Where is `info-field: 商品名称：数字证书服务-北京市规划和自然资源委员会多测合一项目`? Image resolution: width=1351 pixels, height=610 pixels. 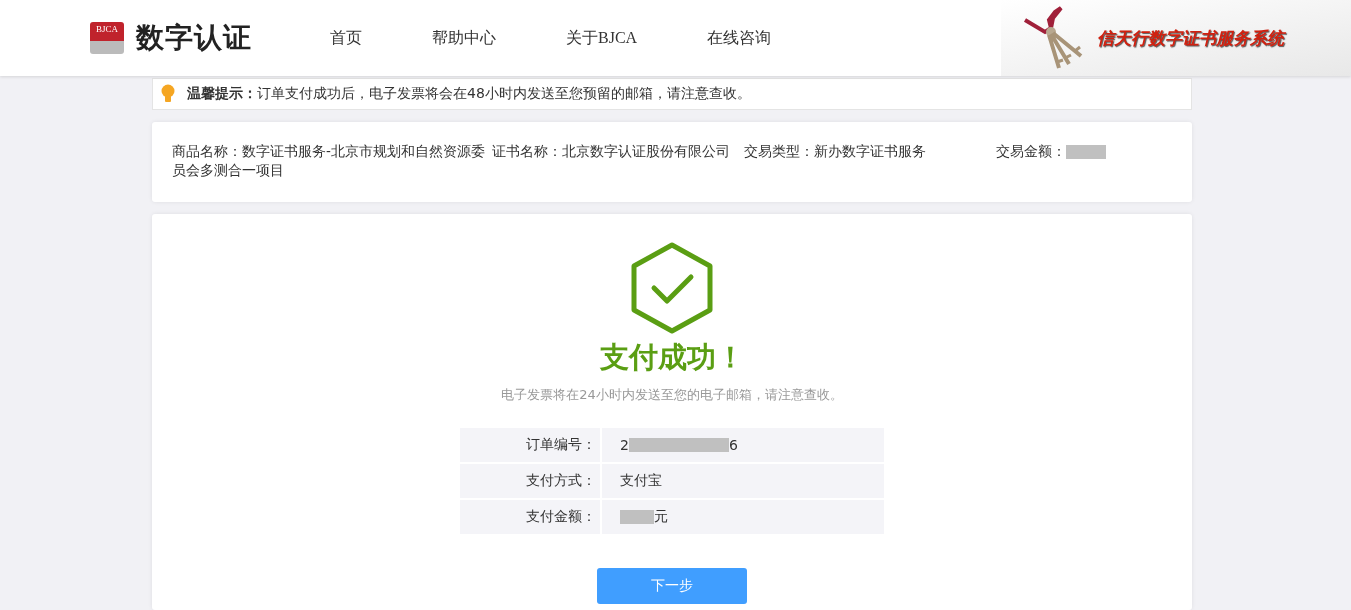 info-field: 商品名称：数字证书服务-北京市规划和自然资源委员会多测合一项目 is located at coordinates (330, 161).